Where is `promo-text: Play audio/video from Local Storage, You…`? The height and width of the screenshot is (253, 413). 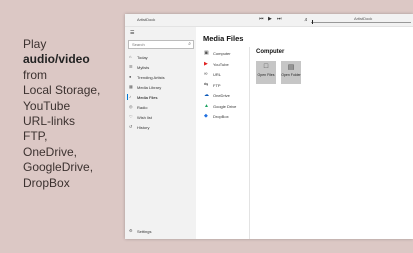 promo-text: Play audio/video from Local Storage, You… is located at coordinates (73, 114).